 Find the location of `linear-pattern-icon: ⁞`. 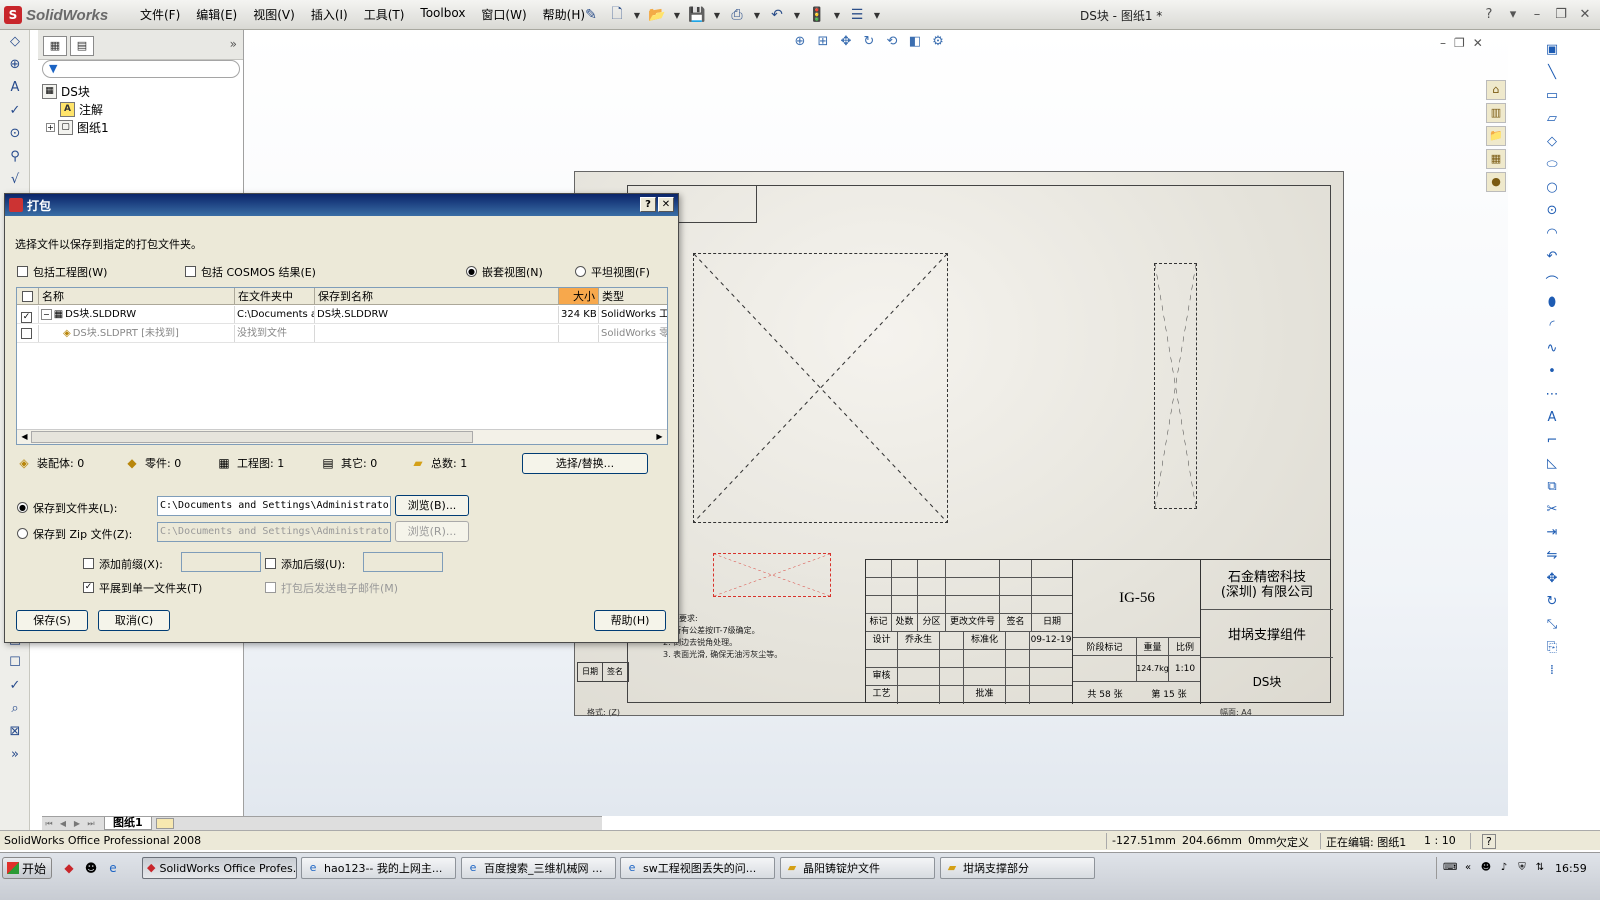

linear-pattern-icon: ⁞ is located at coordinates (1552, 673).